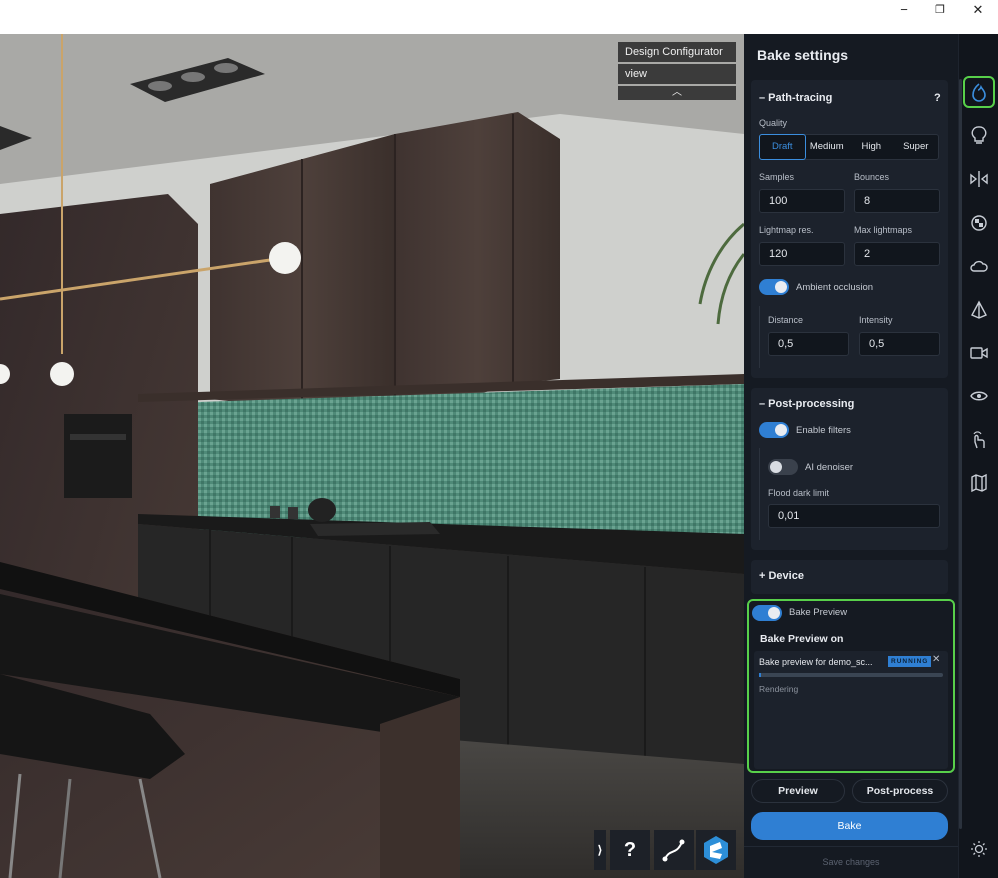 Image resolution: width=998 pixels, height=878 pixels. What do you see at coordinates (876, 320) in the screenshot?
I see `intensity-label: Intensity` at bounding box center [876, 320].